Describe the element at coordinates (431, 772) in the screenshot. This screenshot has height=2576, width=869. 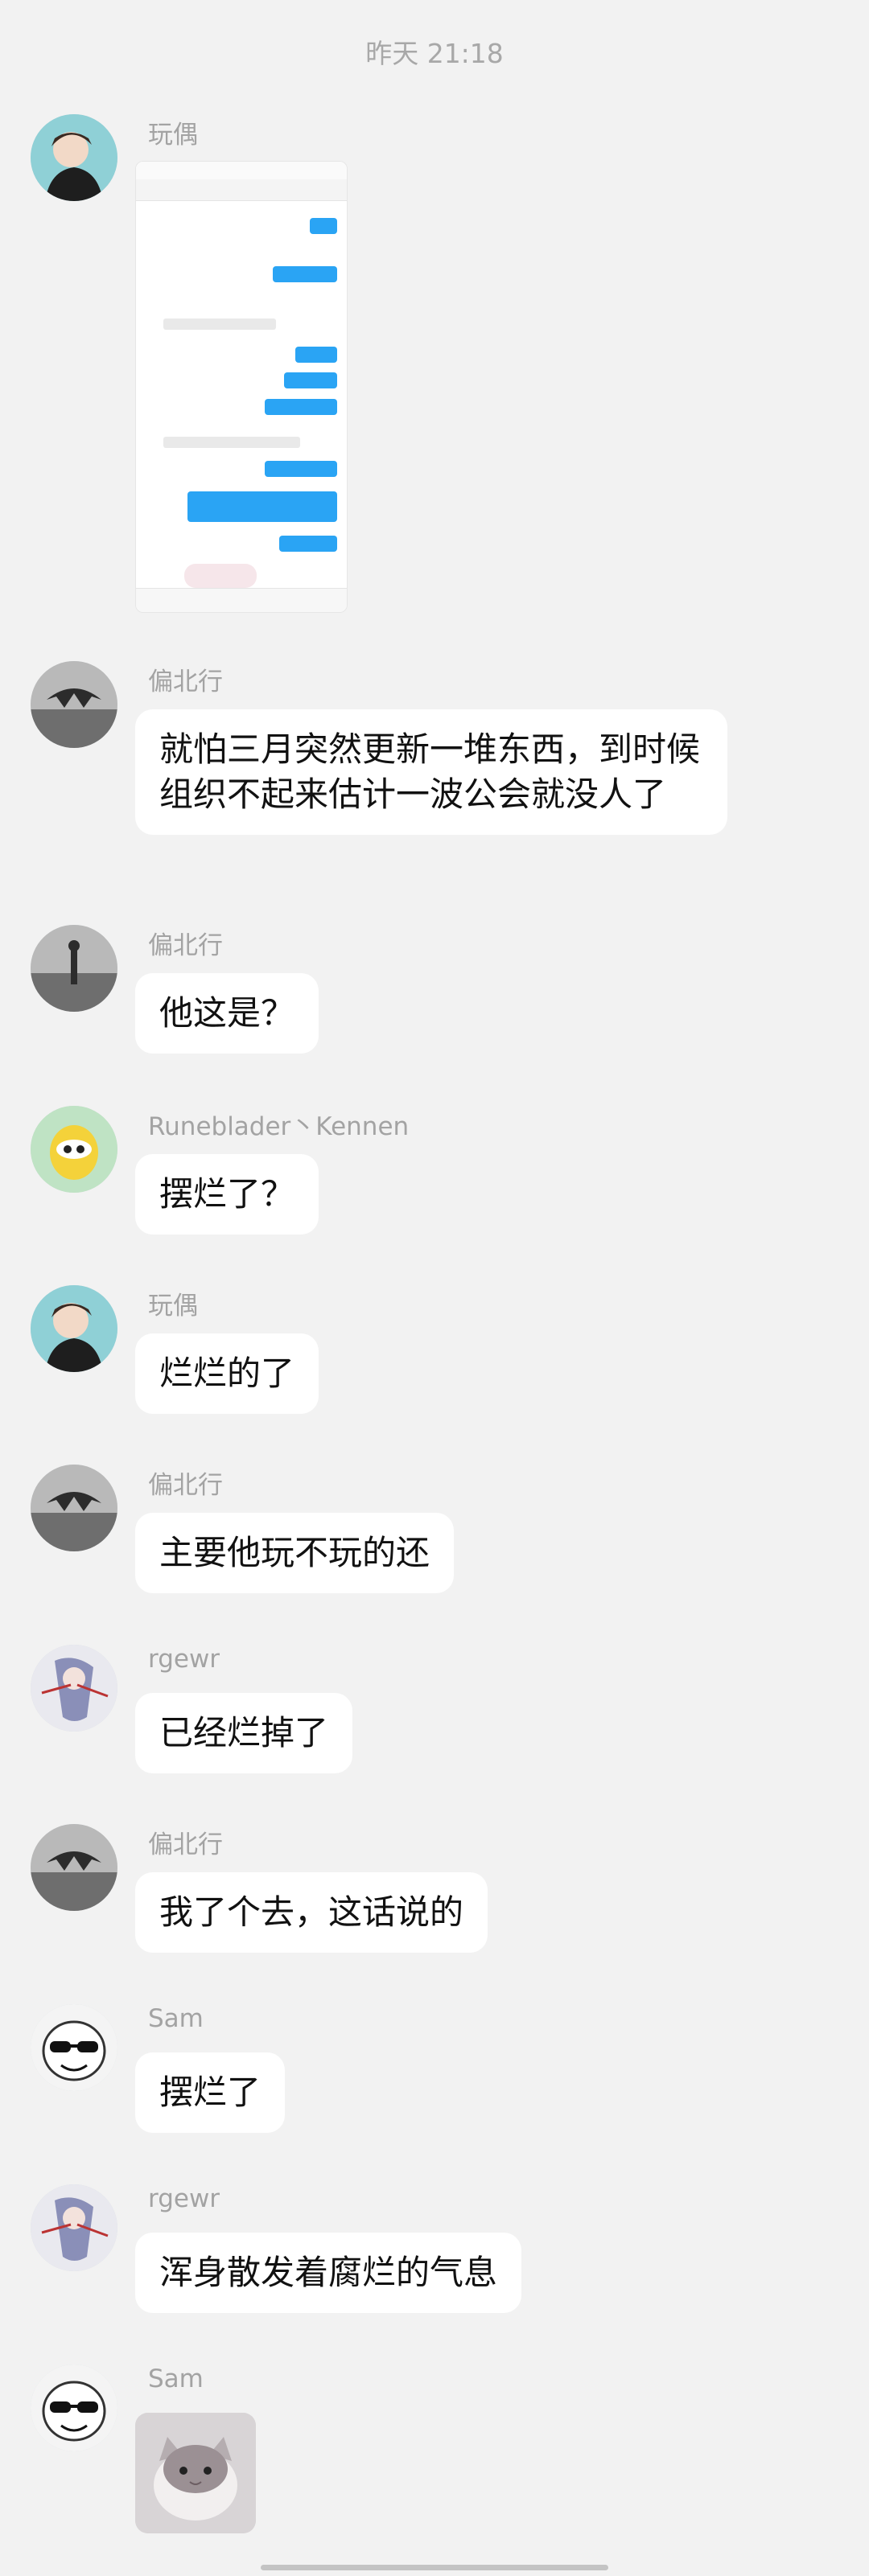
I see `message-bubble: 就怕三月突然更新一堆东西，到时候组织不起来估计一波公会就没人了` at that location.